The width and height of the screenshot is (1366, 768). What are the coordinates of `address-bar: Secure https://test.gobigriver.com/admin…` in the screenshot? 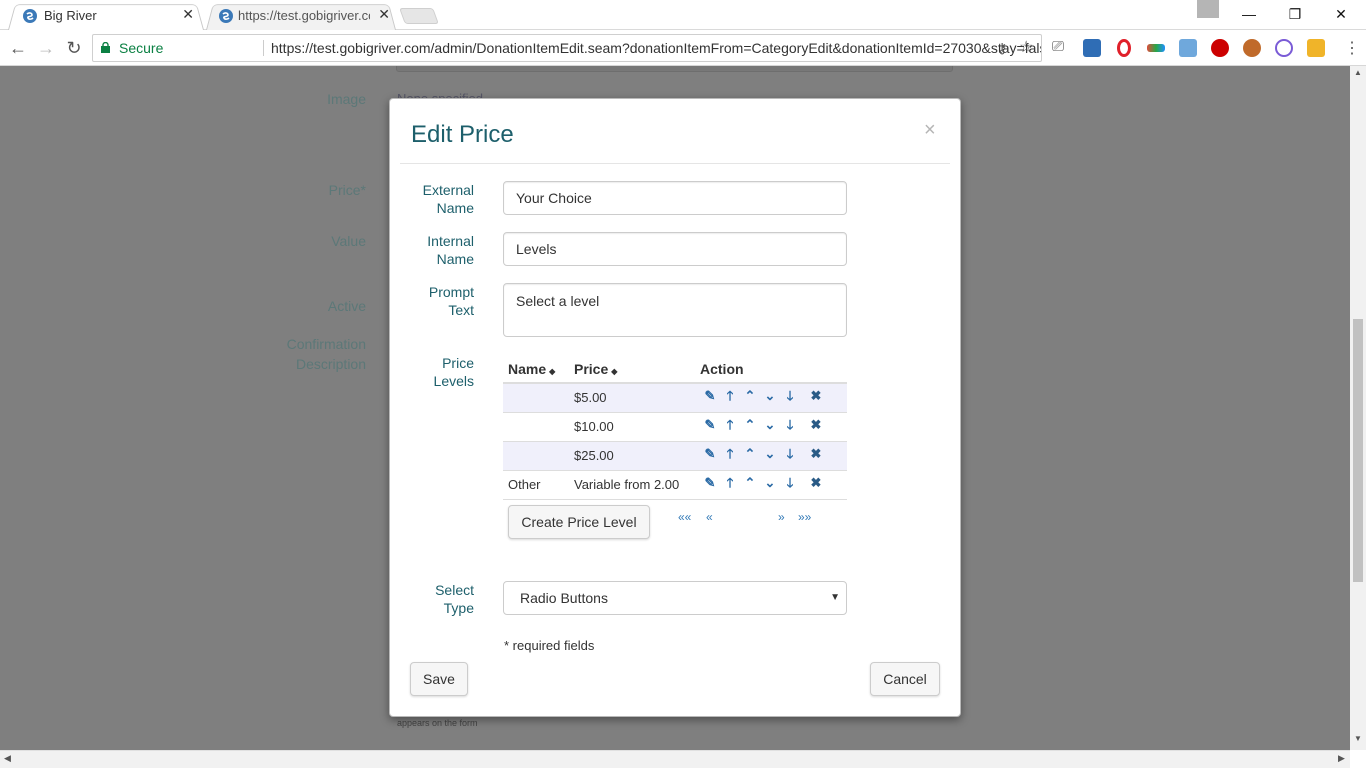 It's located at (567, 48).